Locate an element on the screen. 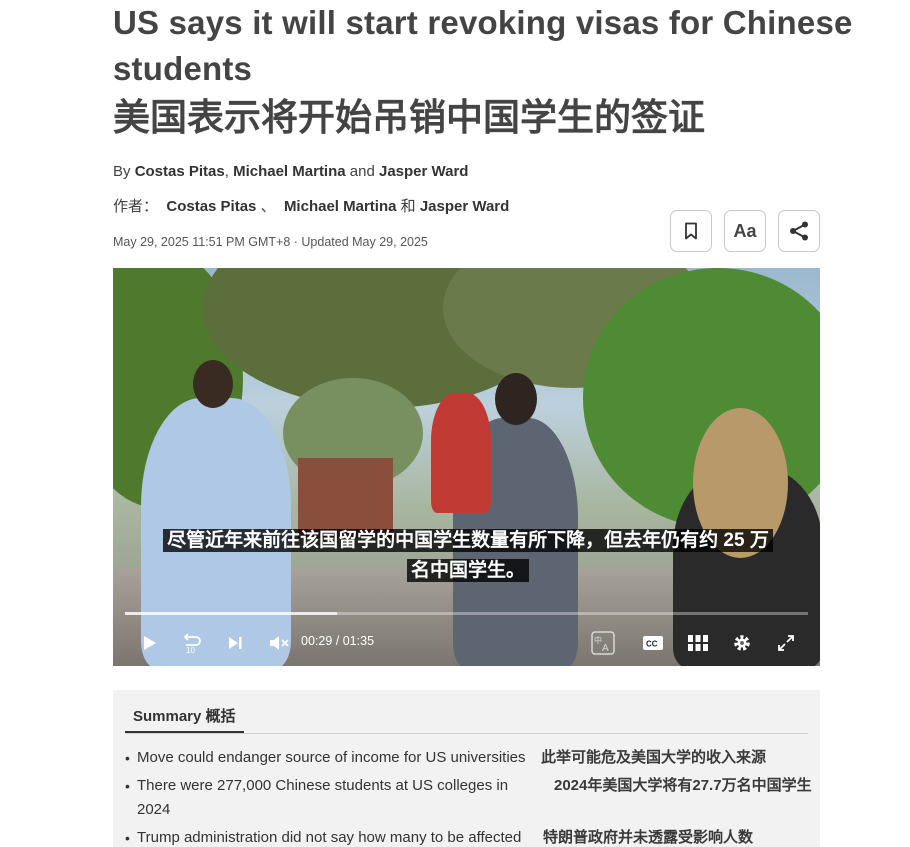 The height and width of the screenshot is (847, 910). video-progress-fill is located at coordinates (231, 613).